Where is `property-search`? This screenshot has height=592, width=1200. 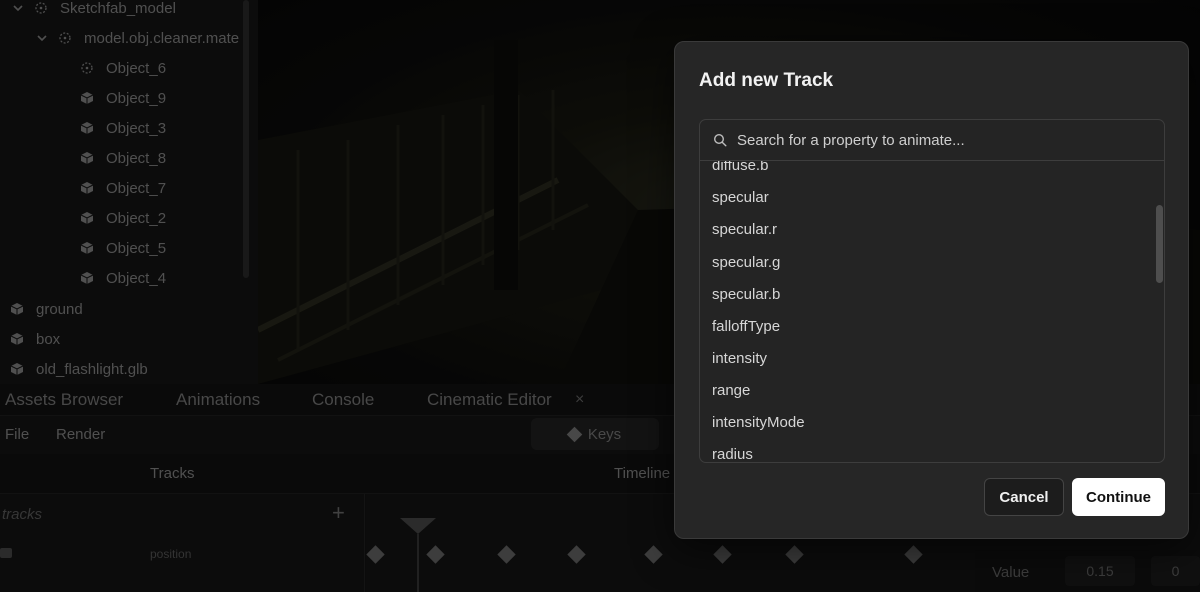
property-search is located at coordinates (932, 140).